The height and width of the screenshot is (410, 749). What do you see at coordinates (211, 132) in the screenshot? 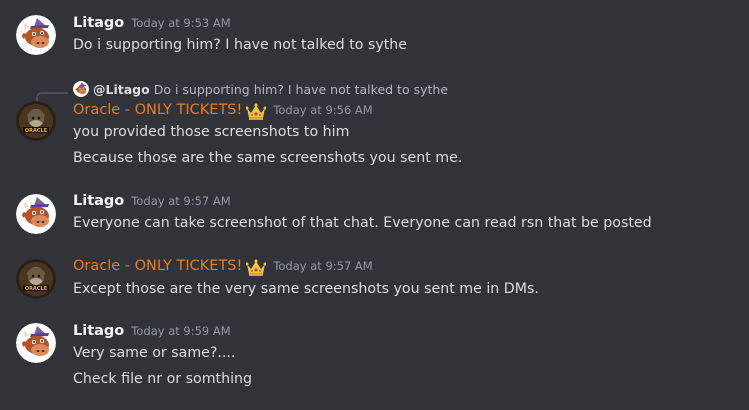
I see `message-text: you provided those screenshots to him` at bounding box center [211, 132].